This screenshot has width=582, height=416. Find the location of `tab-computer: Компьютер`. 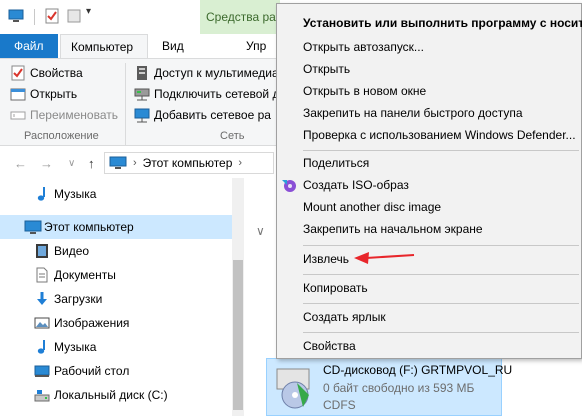

tab-computer: Компьютер is located at coordinates (104, 46).